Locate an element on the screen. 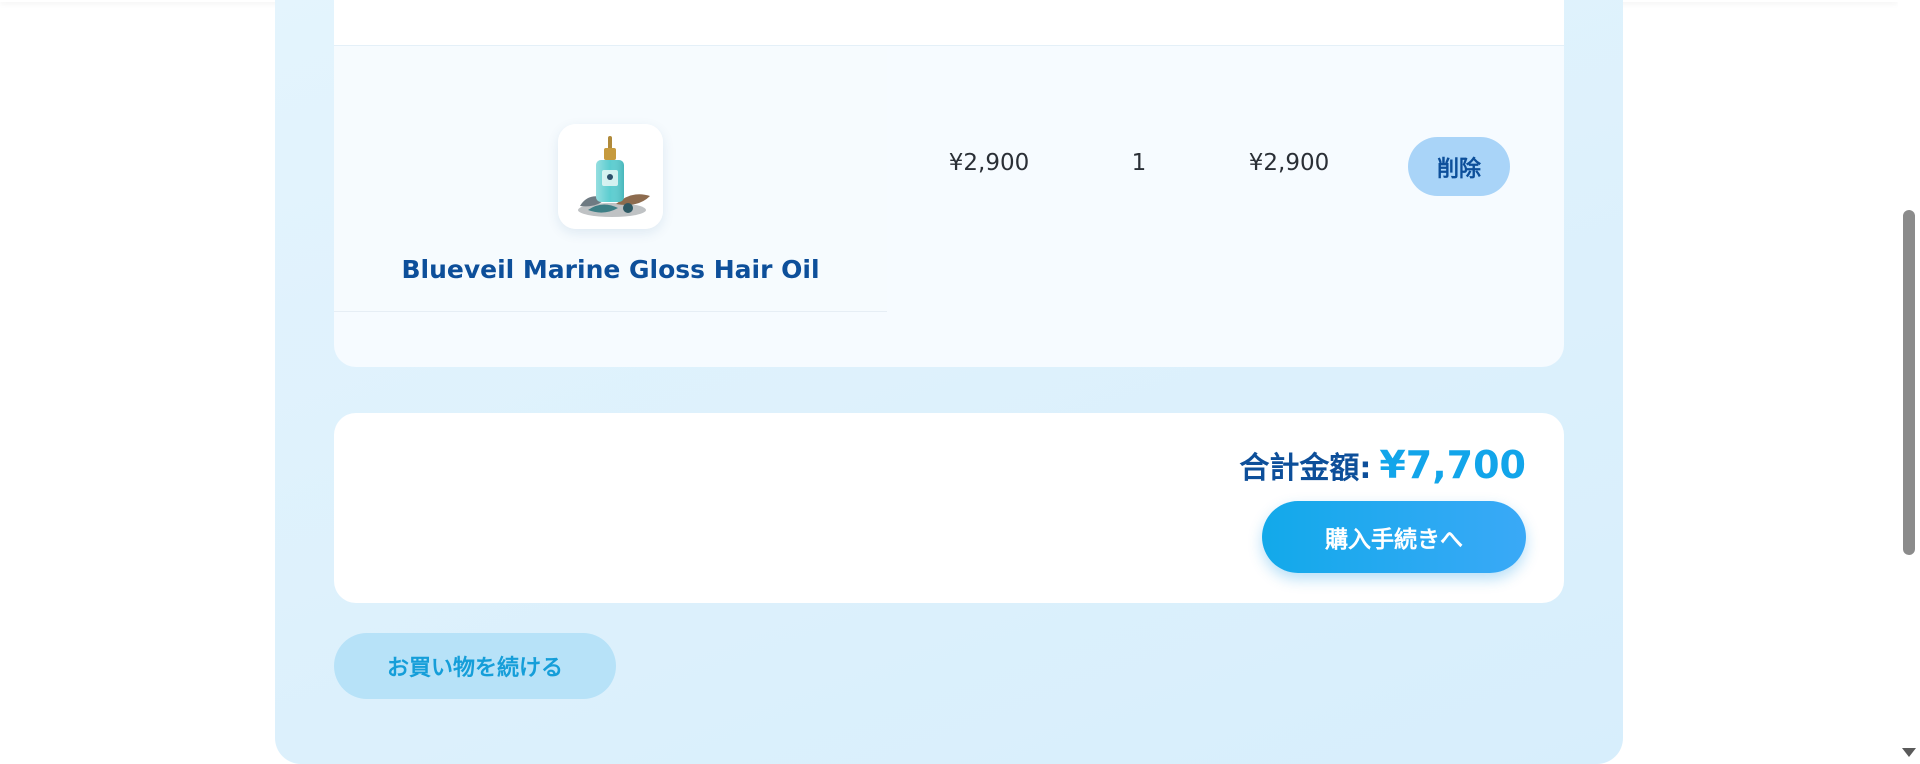 Image resolution: width=1920 pixels, height=764 pixels. total-value: ¥7,700 is located at coordinates (1452, 465).